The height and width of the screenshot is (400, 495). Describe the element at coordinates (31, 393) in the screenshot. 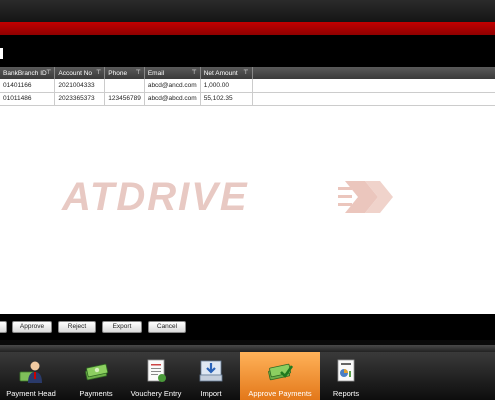

I see `nav-label: Payment Head` at that location.